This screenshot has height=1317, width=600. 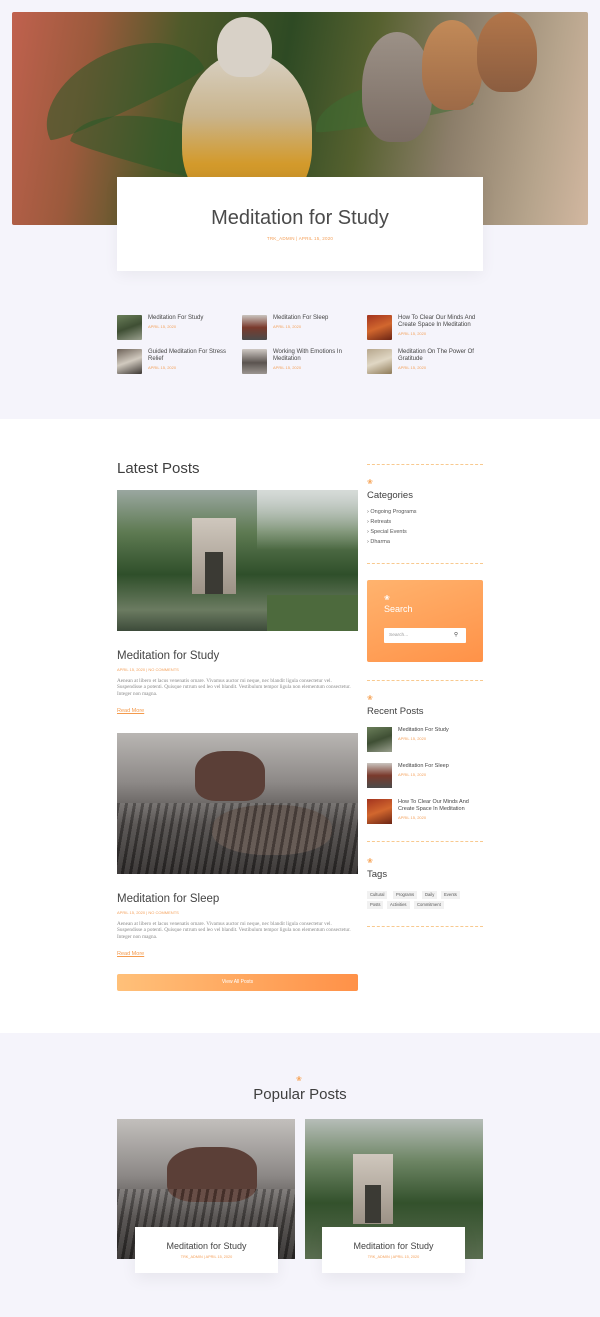 I want to click on category-link: › Retreats, so click(x=379, y=522).